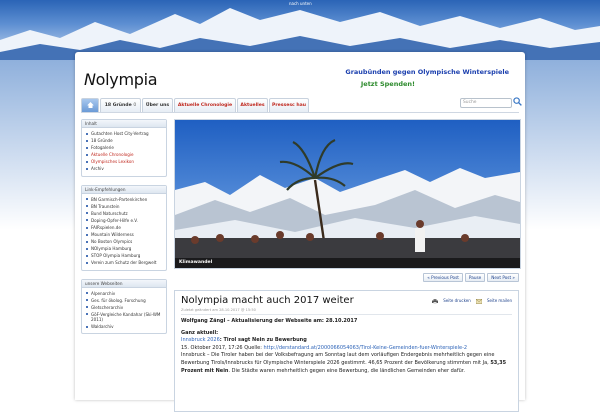 The image size is (600, 412). Describe the element at coordinates (124, 326) in the screenshot. I see `sidebar-link: Waldarchiv` at that location.